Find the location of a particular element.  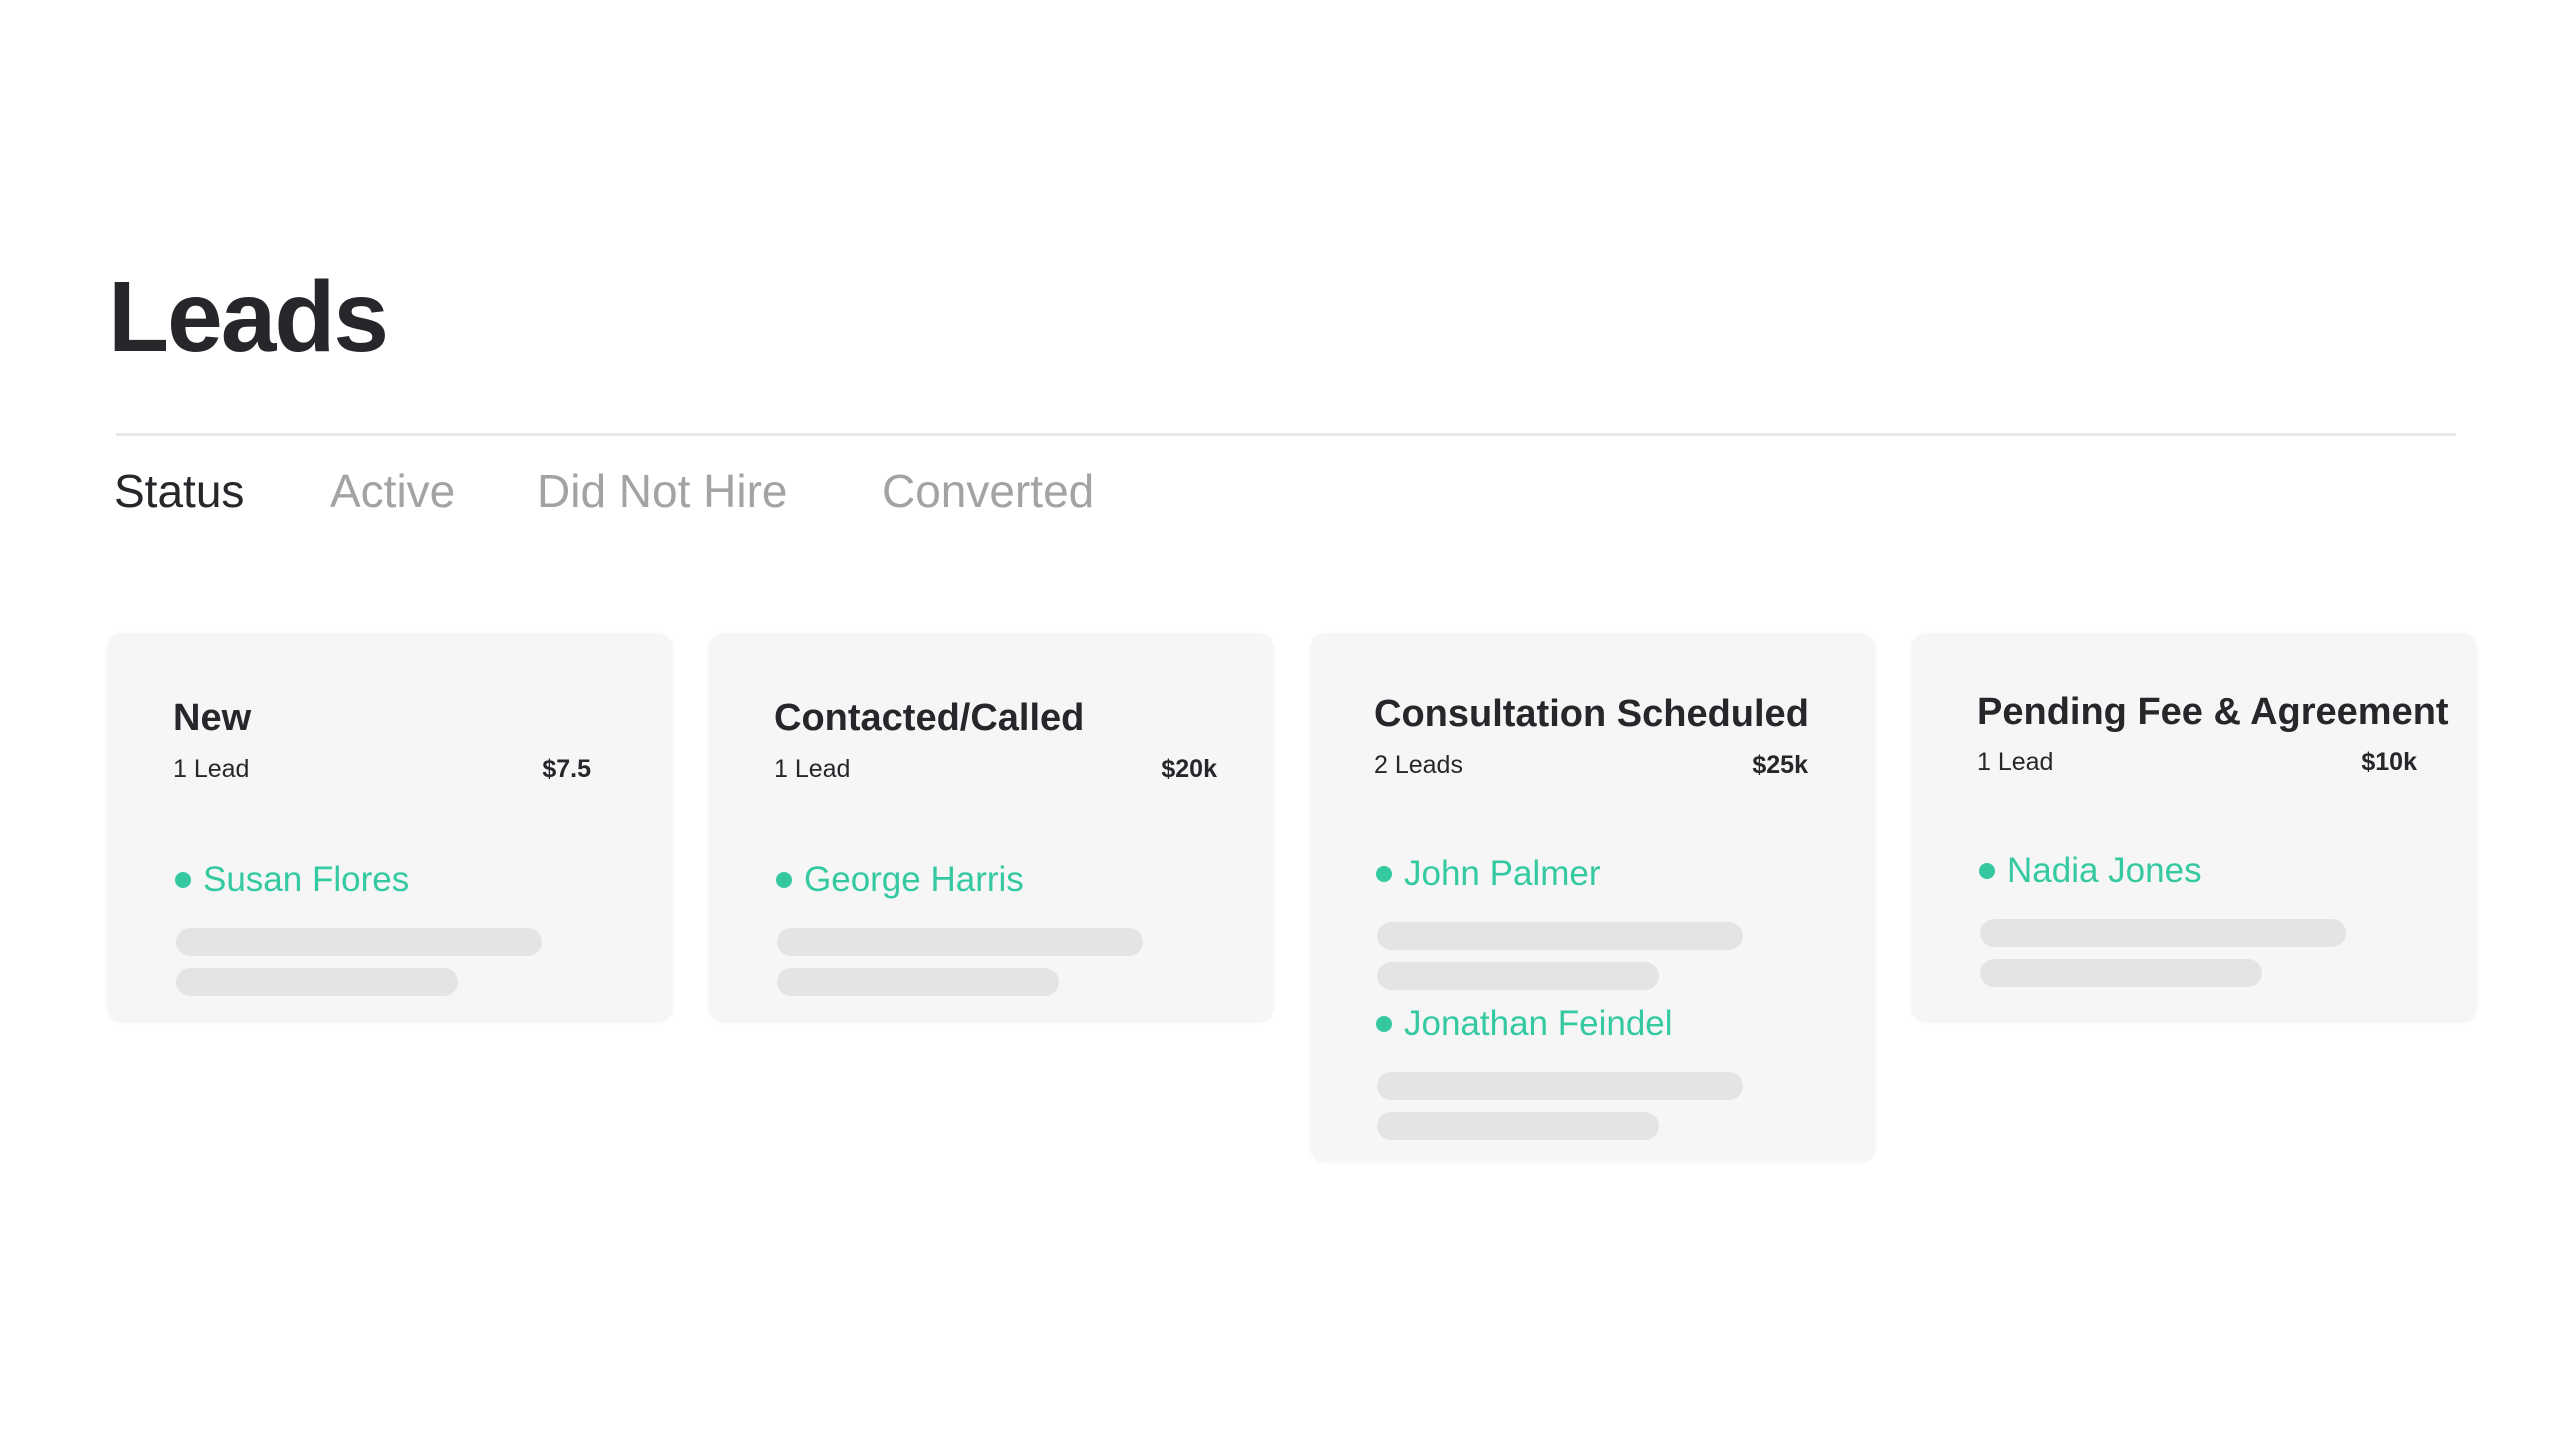

column-title: Pending Fee & Agreement is located at coordinates (2213, 712).